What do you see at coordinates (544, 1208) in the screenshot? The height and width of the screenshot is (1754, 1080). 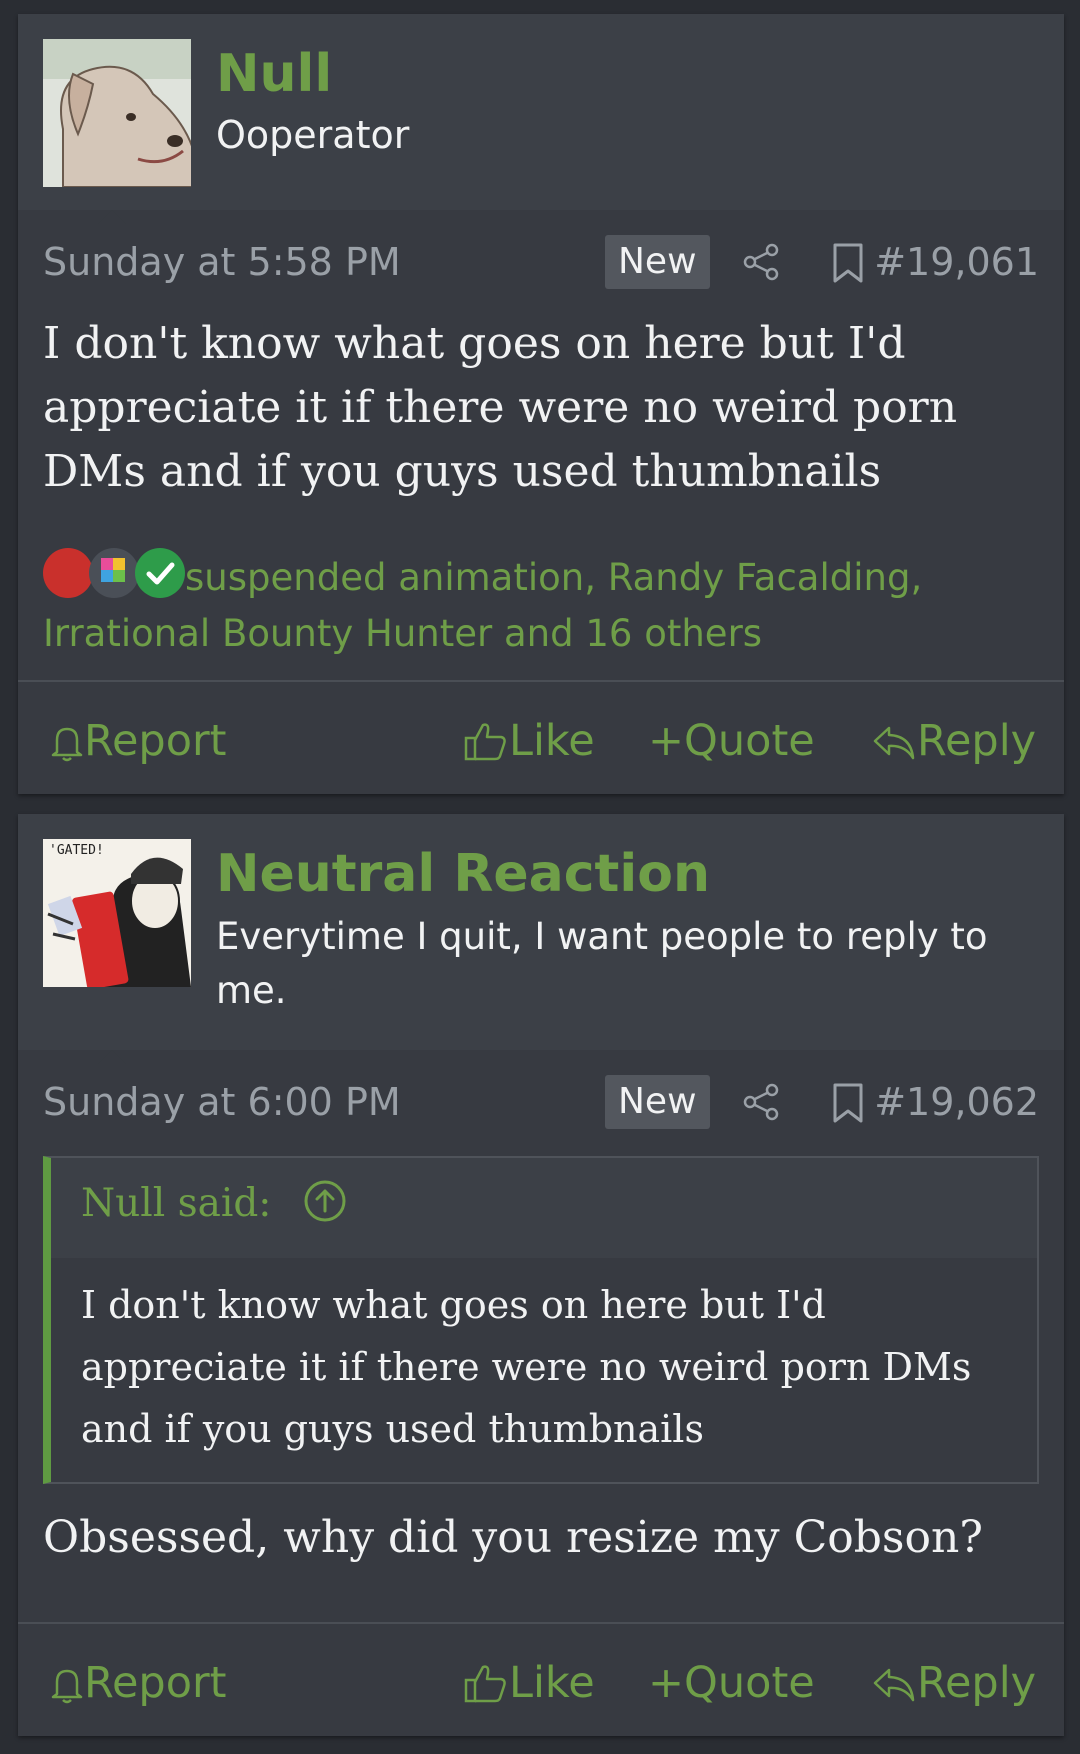 I see `quote-header: Null said:` at bounding box center [544, 1208].